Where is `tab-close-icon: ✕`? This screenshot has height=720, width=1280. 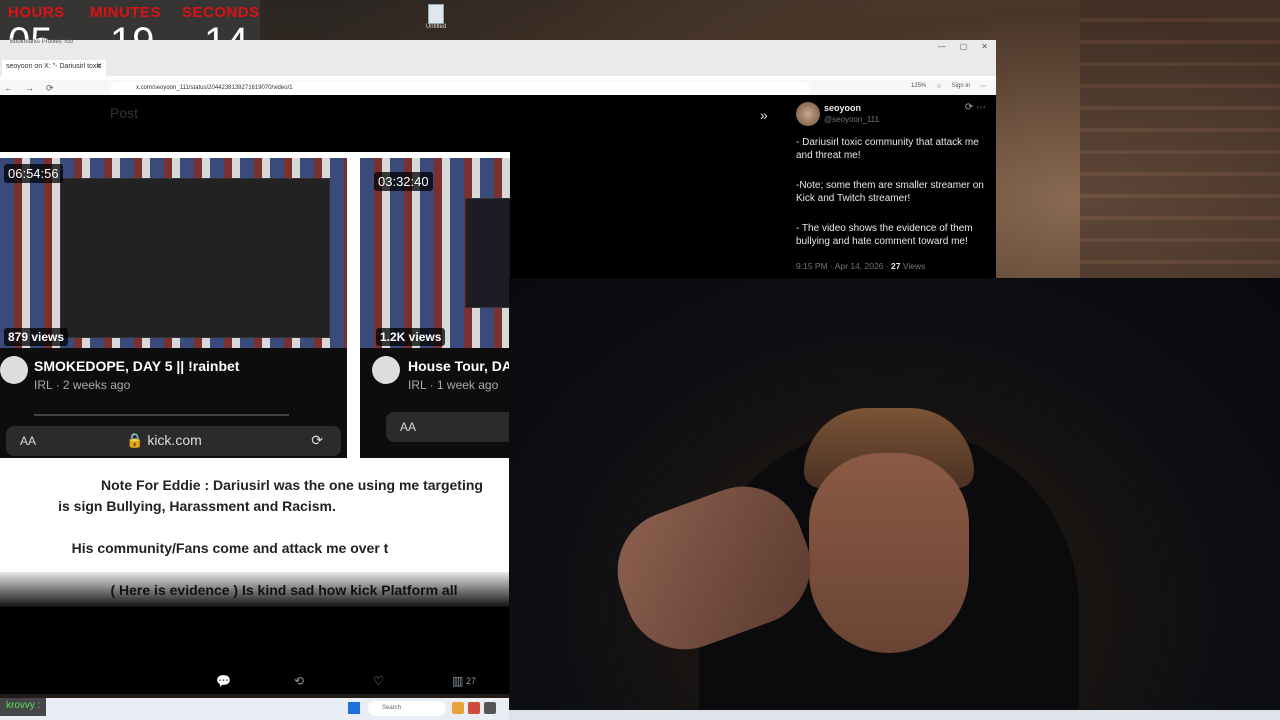 tab-close-icon: ✕ is located at coordinates (99, 66).